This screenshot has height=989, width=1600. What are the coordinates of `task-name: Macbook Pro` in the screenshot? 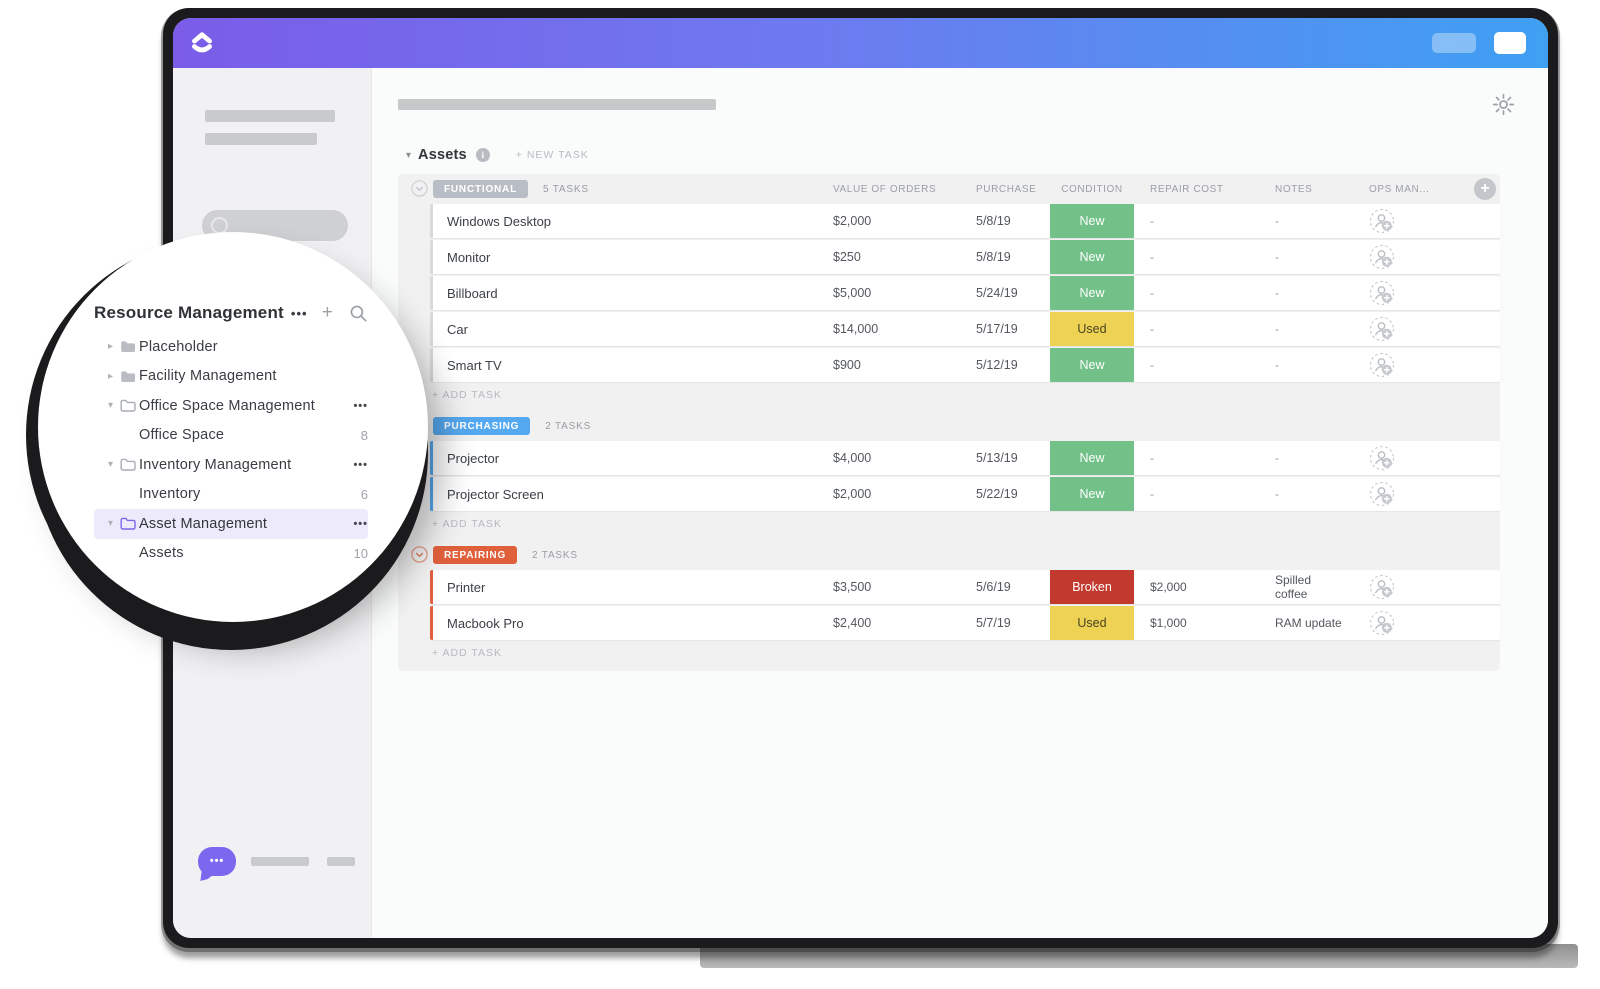 It's located at (633, 623).